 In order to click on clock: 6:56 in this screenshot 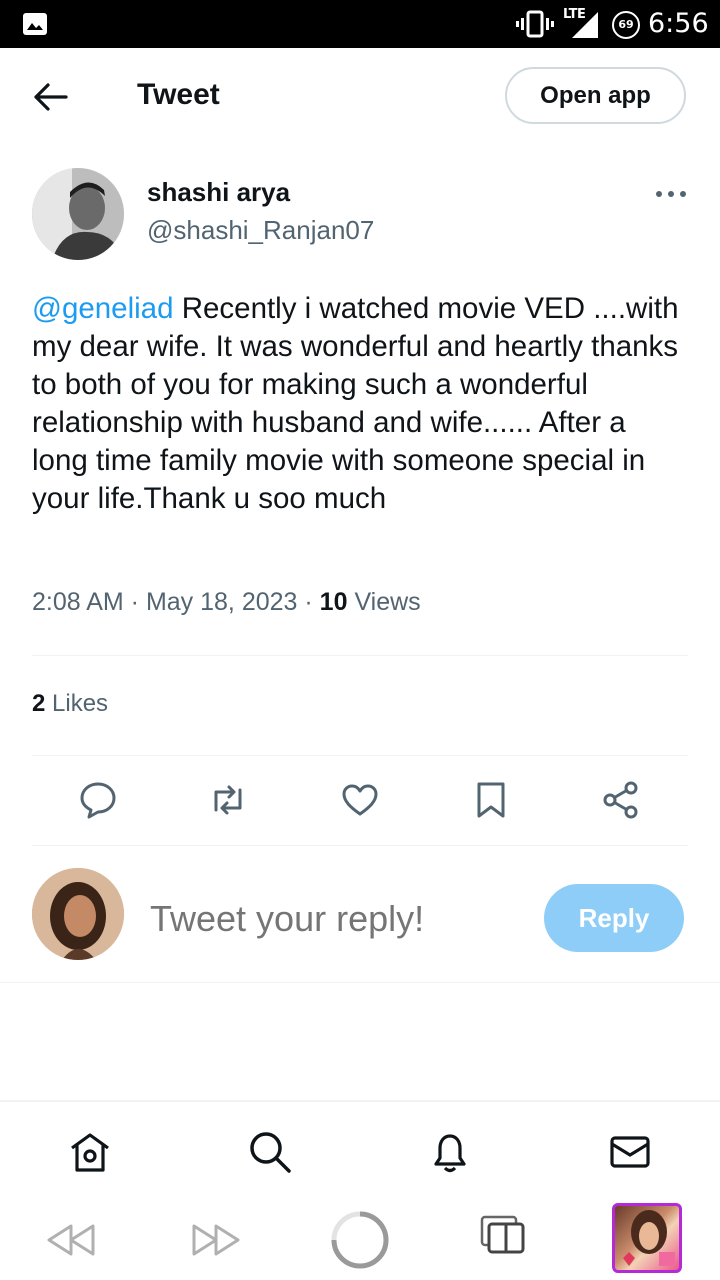, I will do `click(678, 23)`.